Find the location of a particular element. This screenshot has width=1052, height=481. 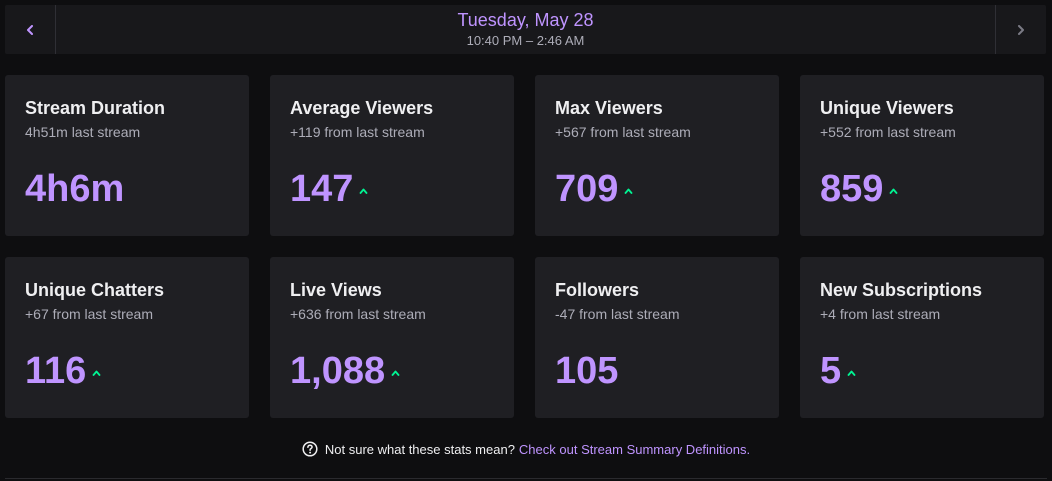

next-stream-button is located at coordinates (1020, 29).